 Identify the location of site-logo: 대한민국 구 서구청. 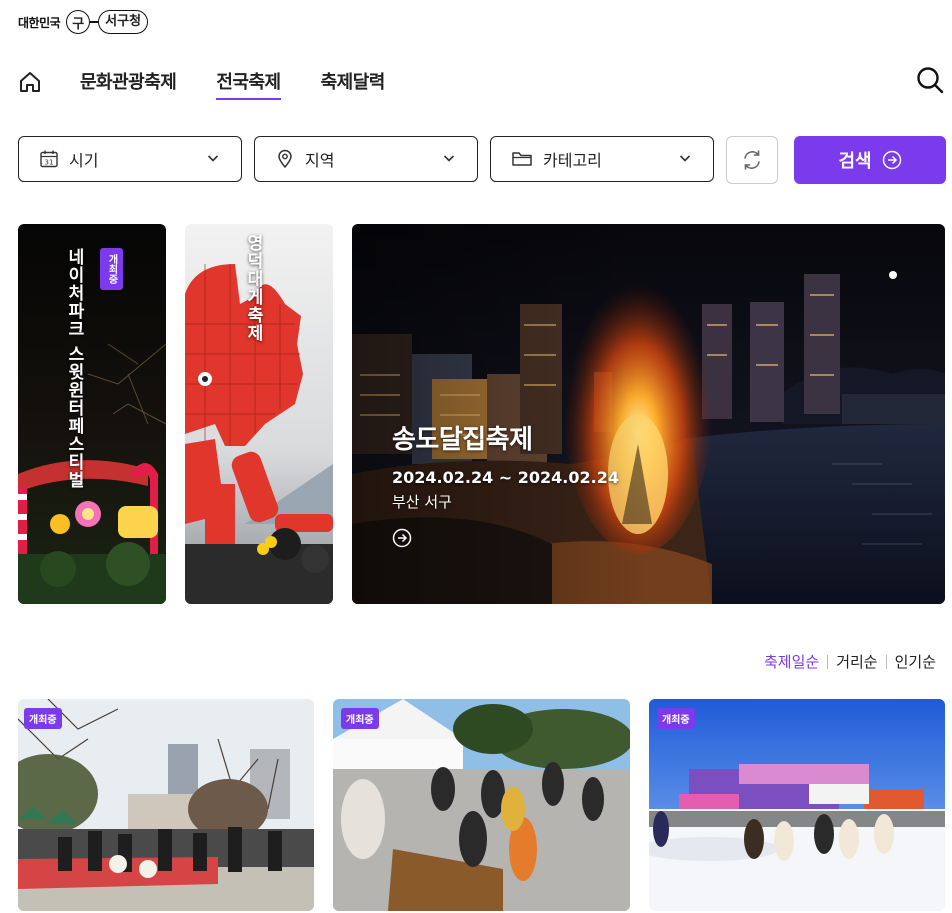
(83, 22).